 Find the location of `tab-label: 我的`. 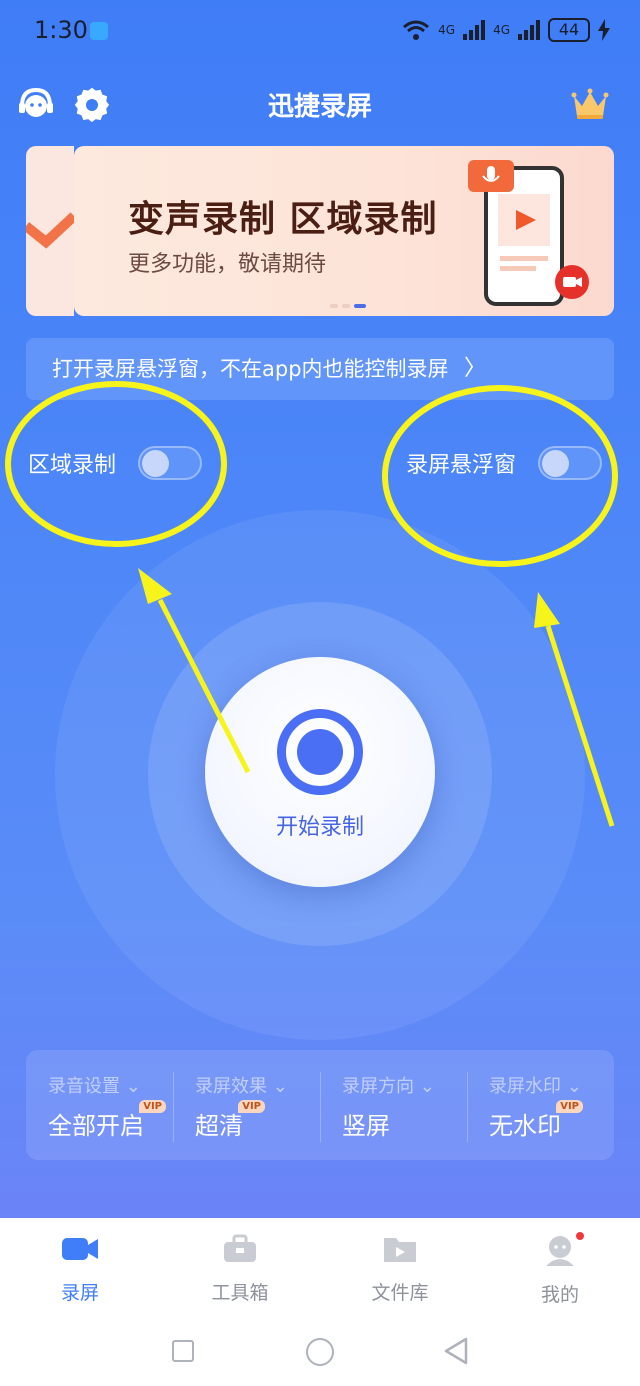

tab-label: 我的 is located at coordinates (559, 1295).